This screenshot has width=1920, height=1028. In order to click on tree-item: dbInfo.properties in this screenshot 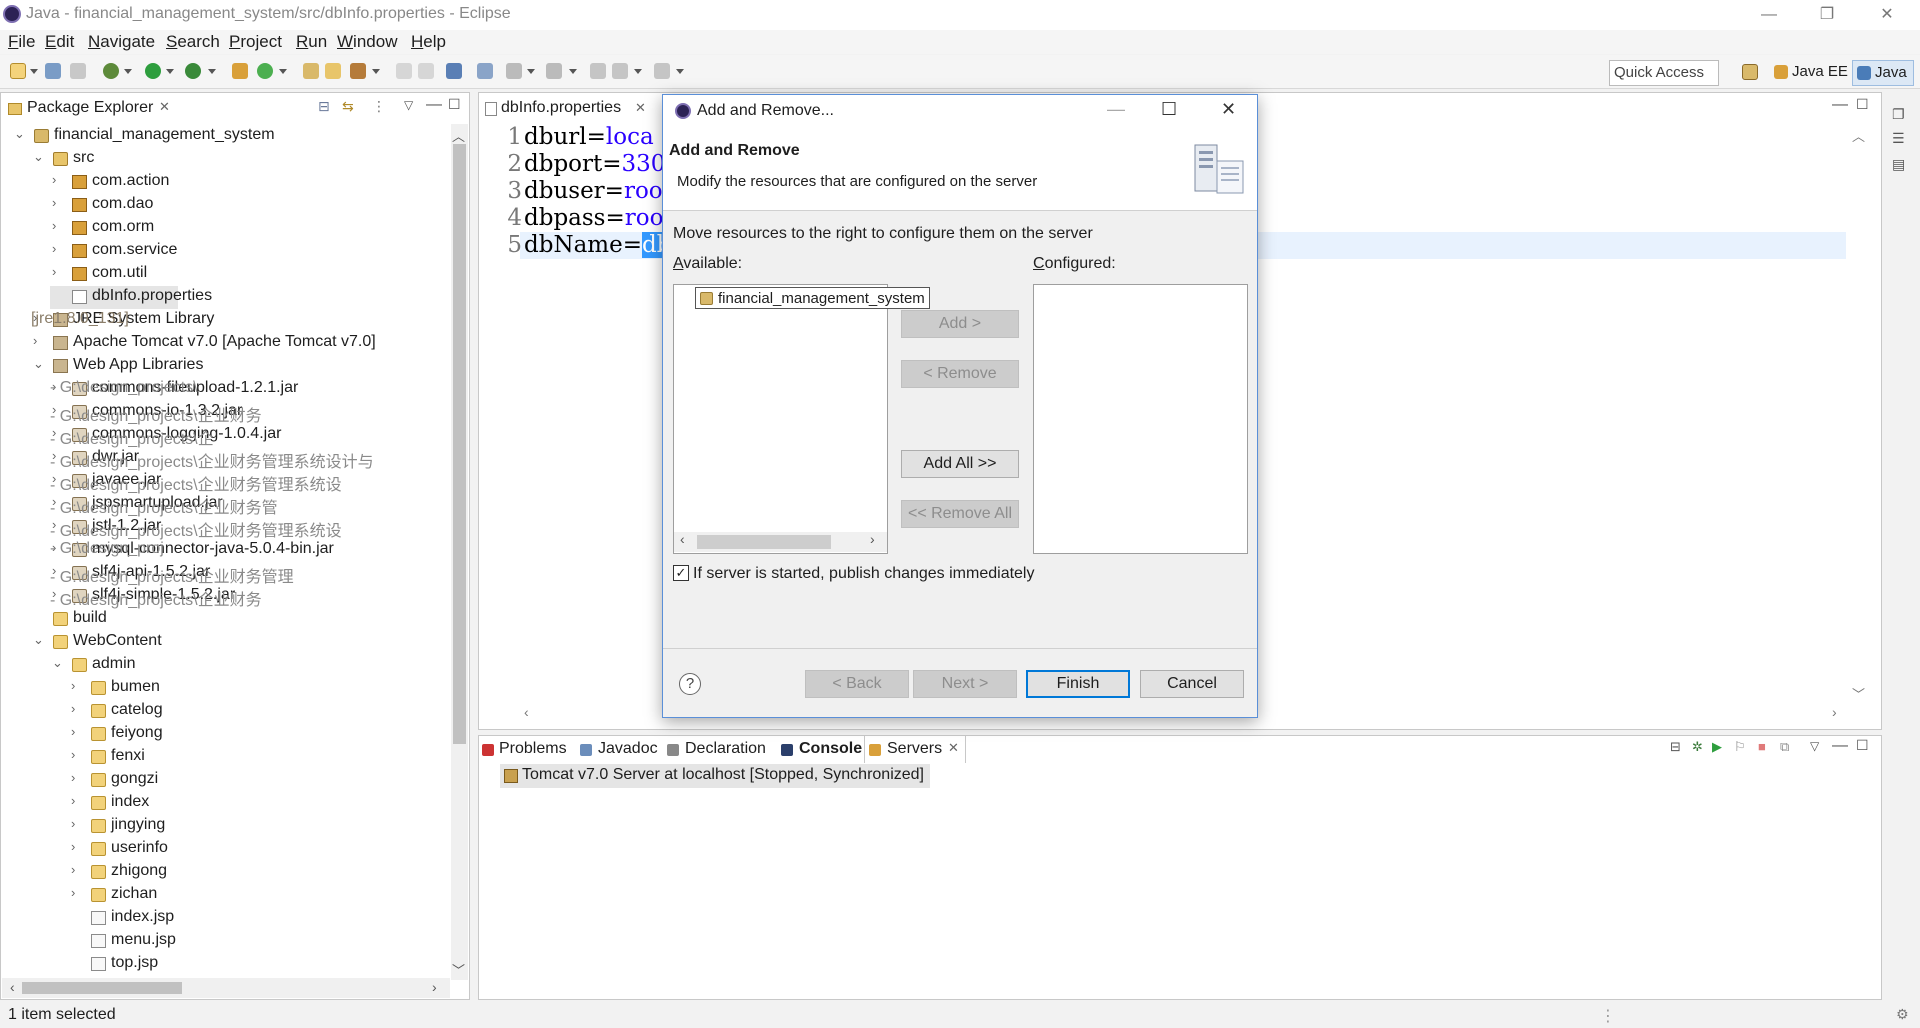, I will do `click(131, 297)`.